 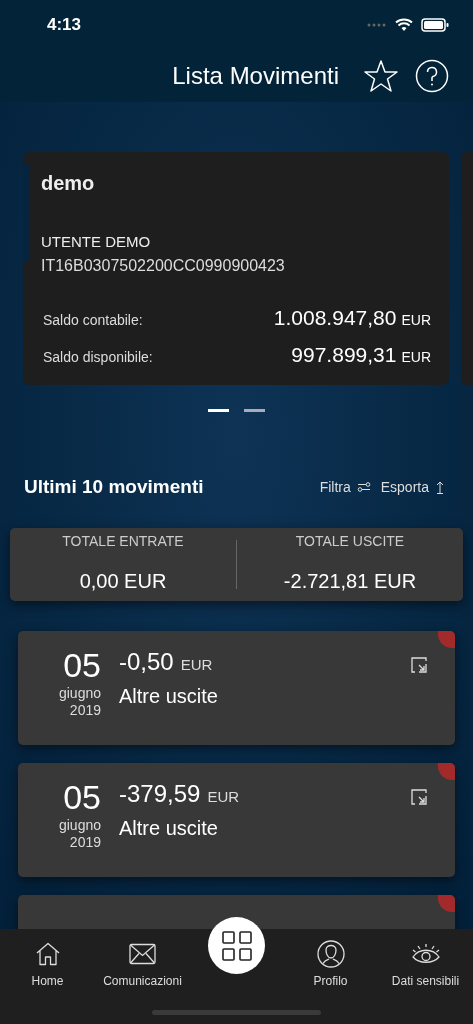 What do you see at coordinates (435, 25) in the screenshot?
I see `battery-icon` at bounding box center [435, 25].